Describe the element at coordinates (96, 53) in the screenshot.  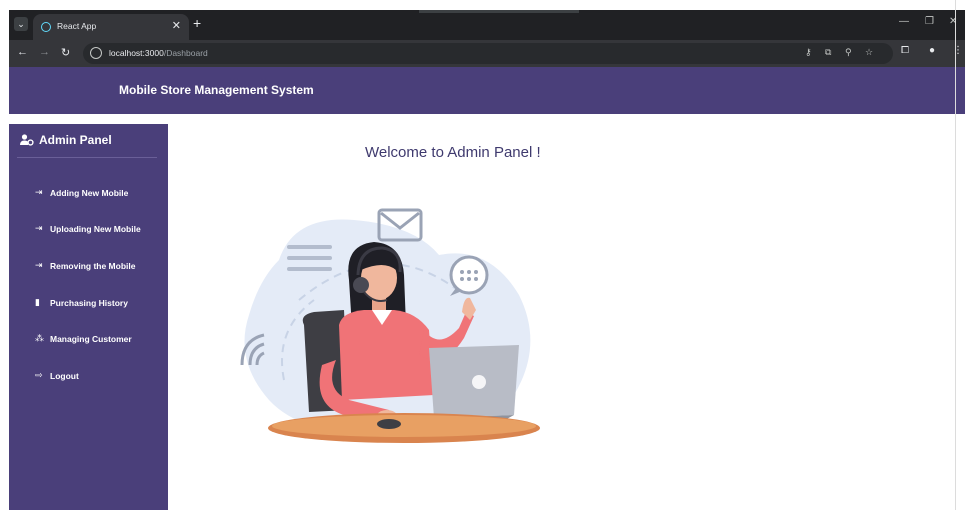
I see `site-info-icon` at that location.